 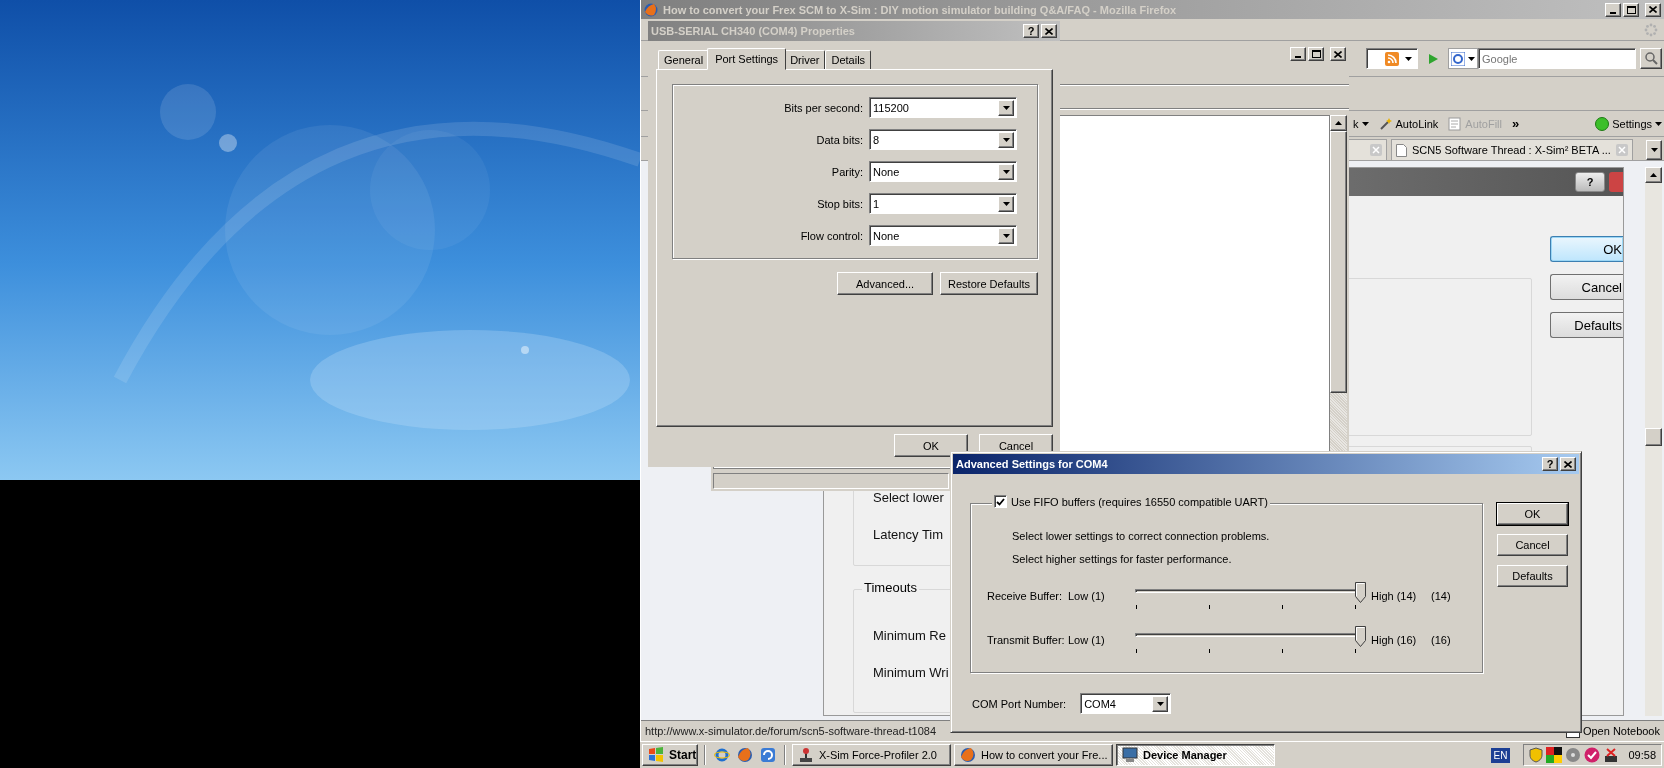 What do you see at coordinates (1195, 755) in the screenshot?
I see `taskbar-button: Device Manager` at bounding box center [1195, 755].